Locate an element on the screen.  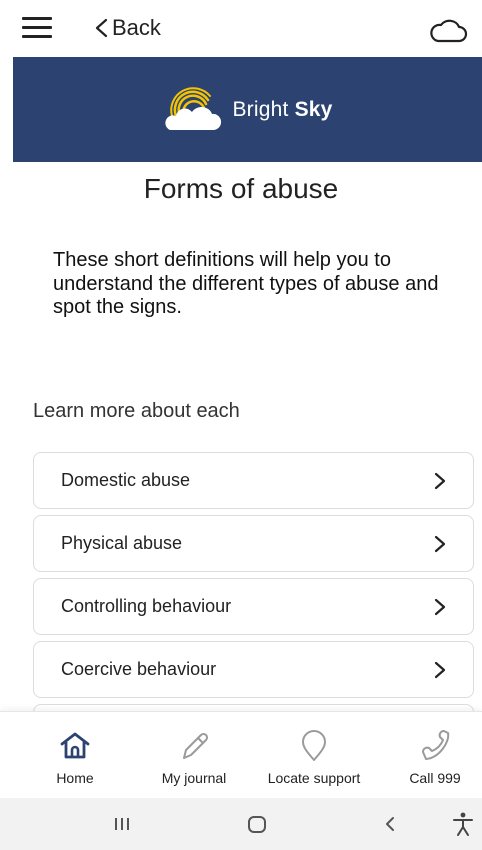
back-button: Back is located at coordinates (126, 28).